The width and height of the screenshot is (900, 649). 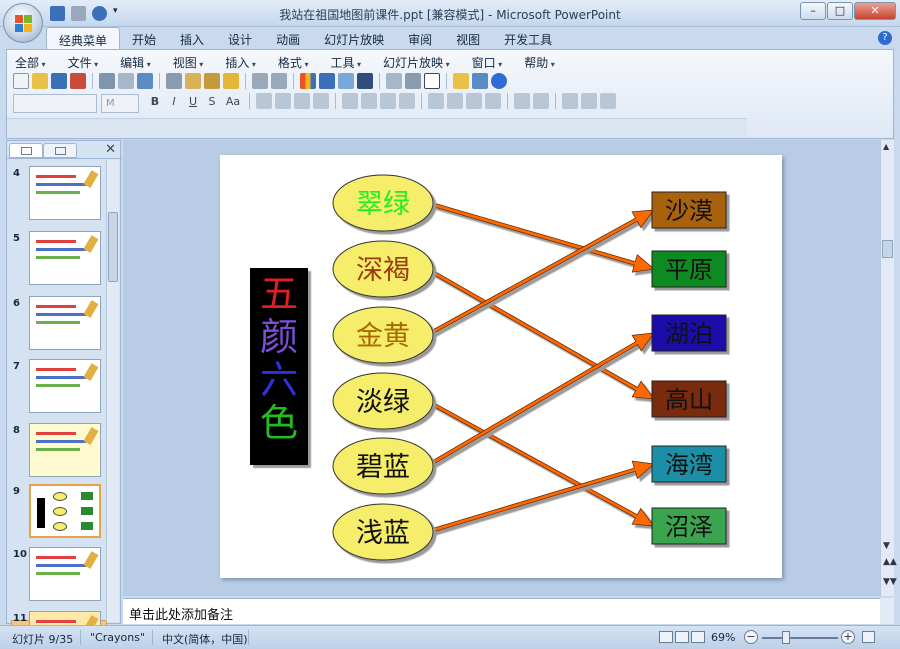 What do you see at coordinates (786, 637) in the screenshot?
I see `zoom-slider-thumb` at bounding box center [786, 637].